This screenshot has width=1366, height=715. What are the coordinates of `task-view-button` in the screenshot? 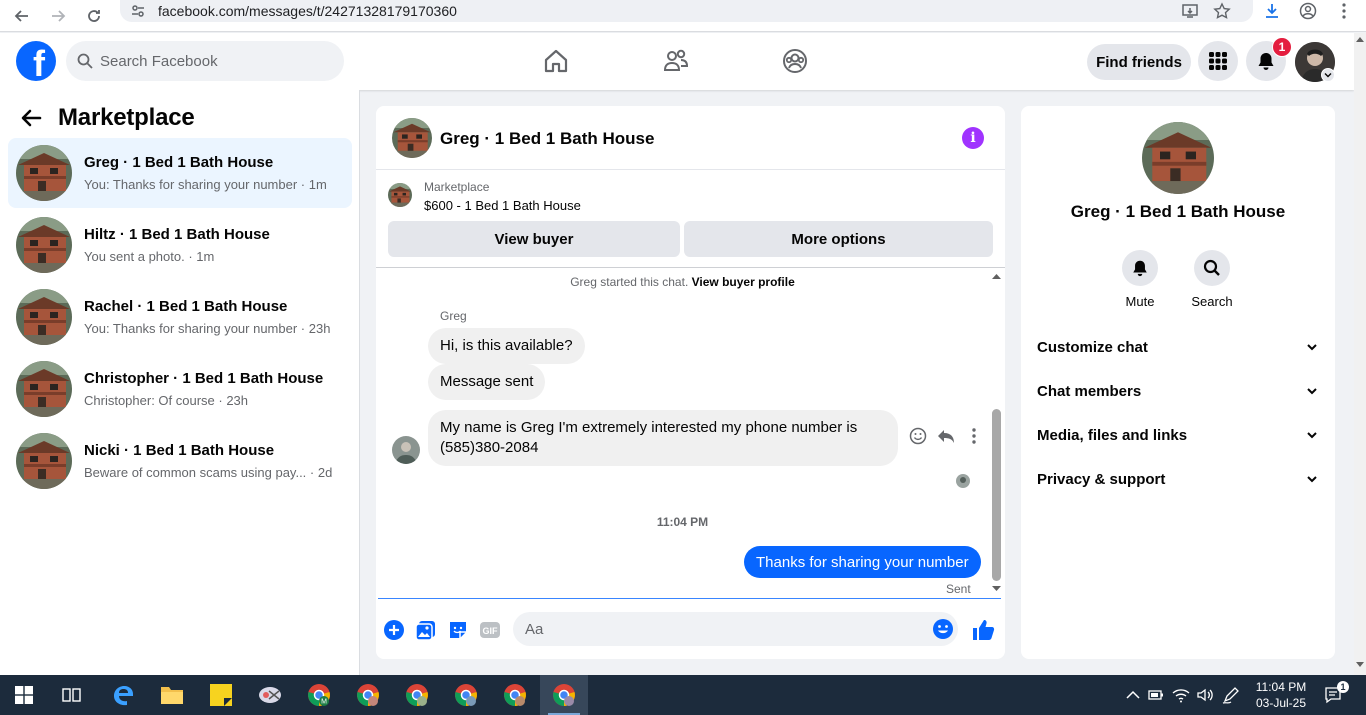 It's located at (72, 695).